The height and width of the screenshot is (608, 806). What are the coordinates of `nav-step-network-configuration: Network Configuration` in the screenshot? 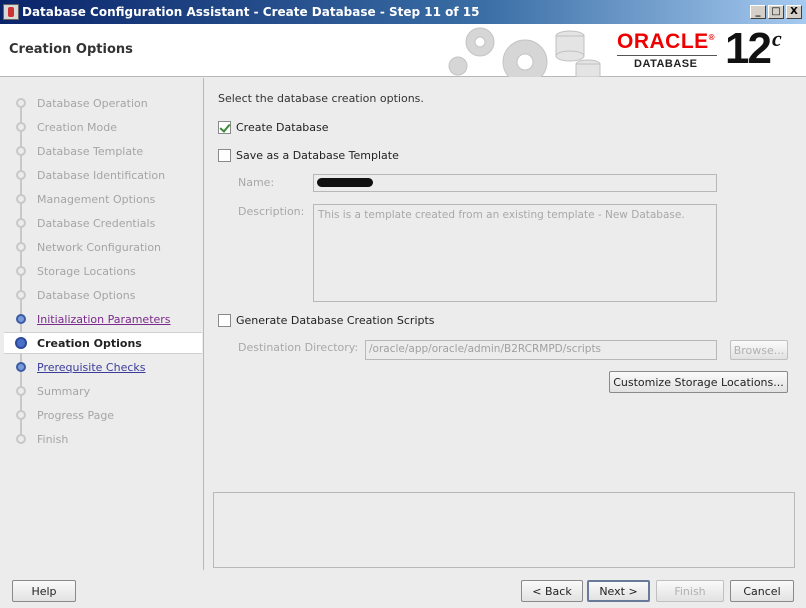 It's located at (103, 247).